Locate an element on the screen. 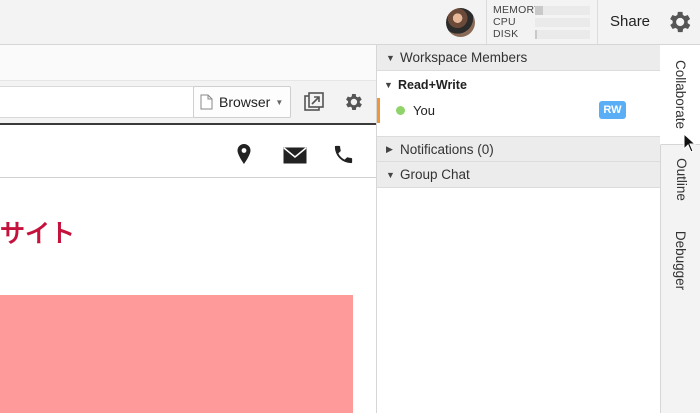 The image size is (700, 413). disk-label: DISK is located at coordinates (506, 34).